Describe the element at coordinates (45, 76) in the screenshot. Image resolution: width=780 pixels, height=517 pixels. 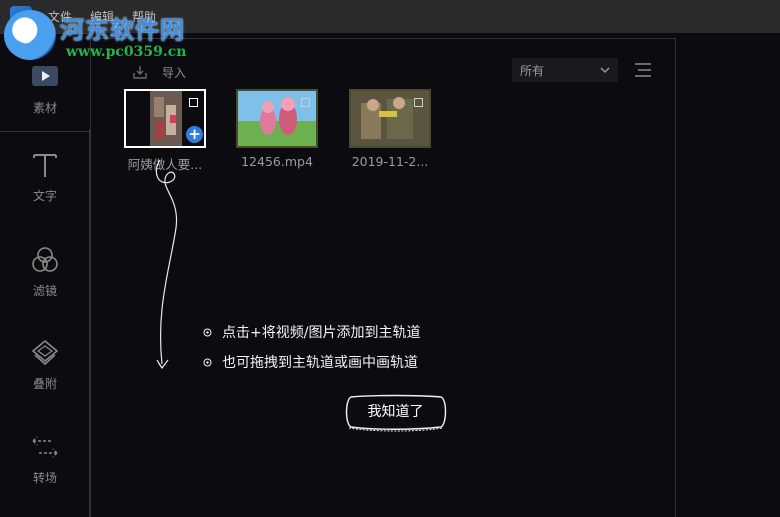
I see `play-media-icon` at that location.